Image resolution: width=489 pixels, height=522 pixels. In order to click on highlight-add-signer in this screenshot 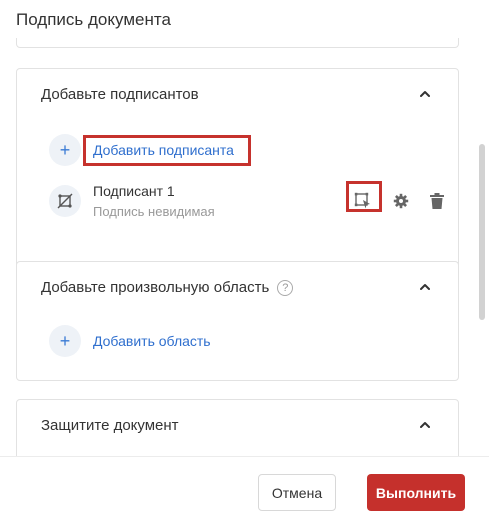, I will do `click(167, 150)`.